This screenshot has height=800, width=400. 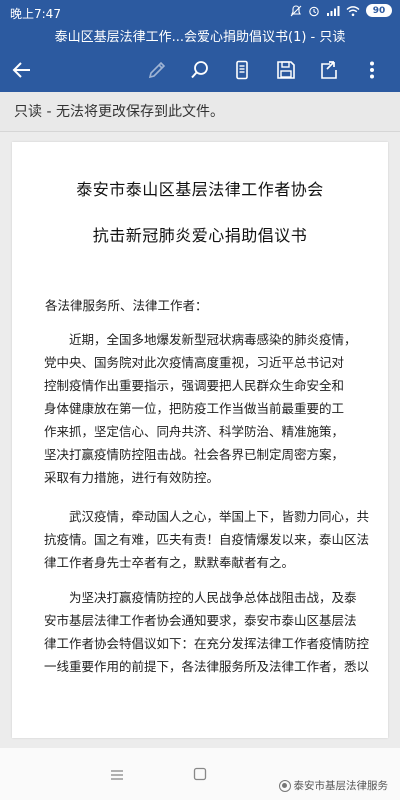 I want to click on alarm-icon, so click(x=314, y=11).